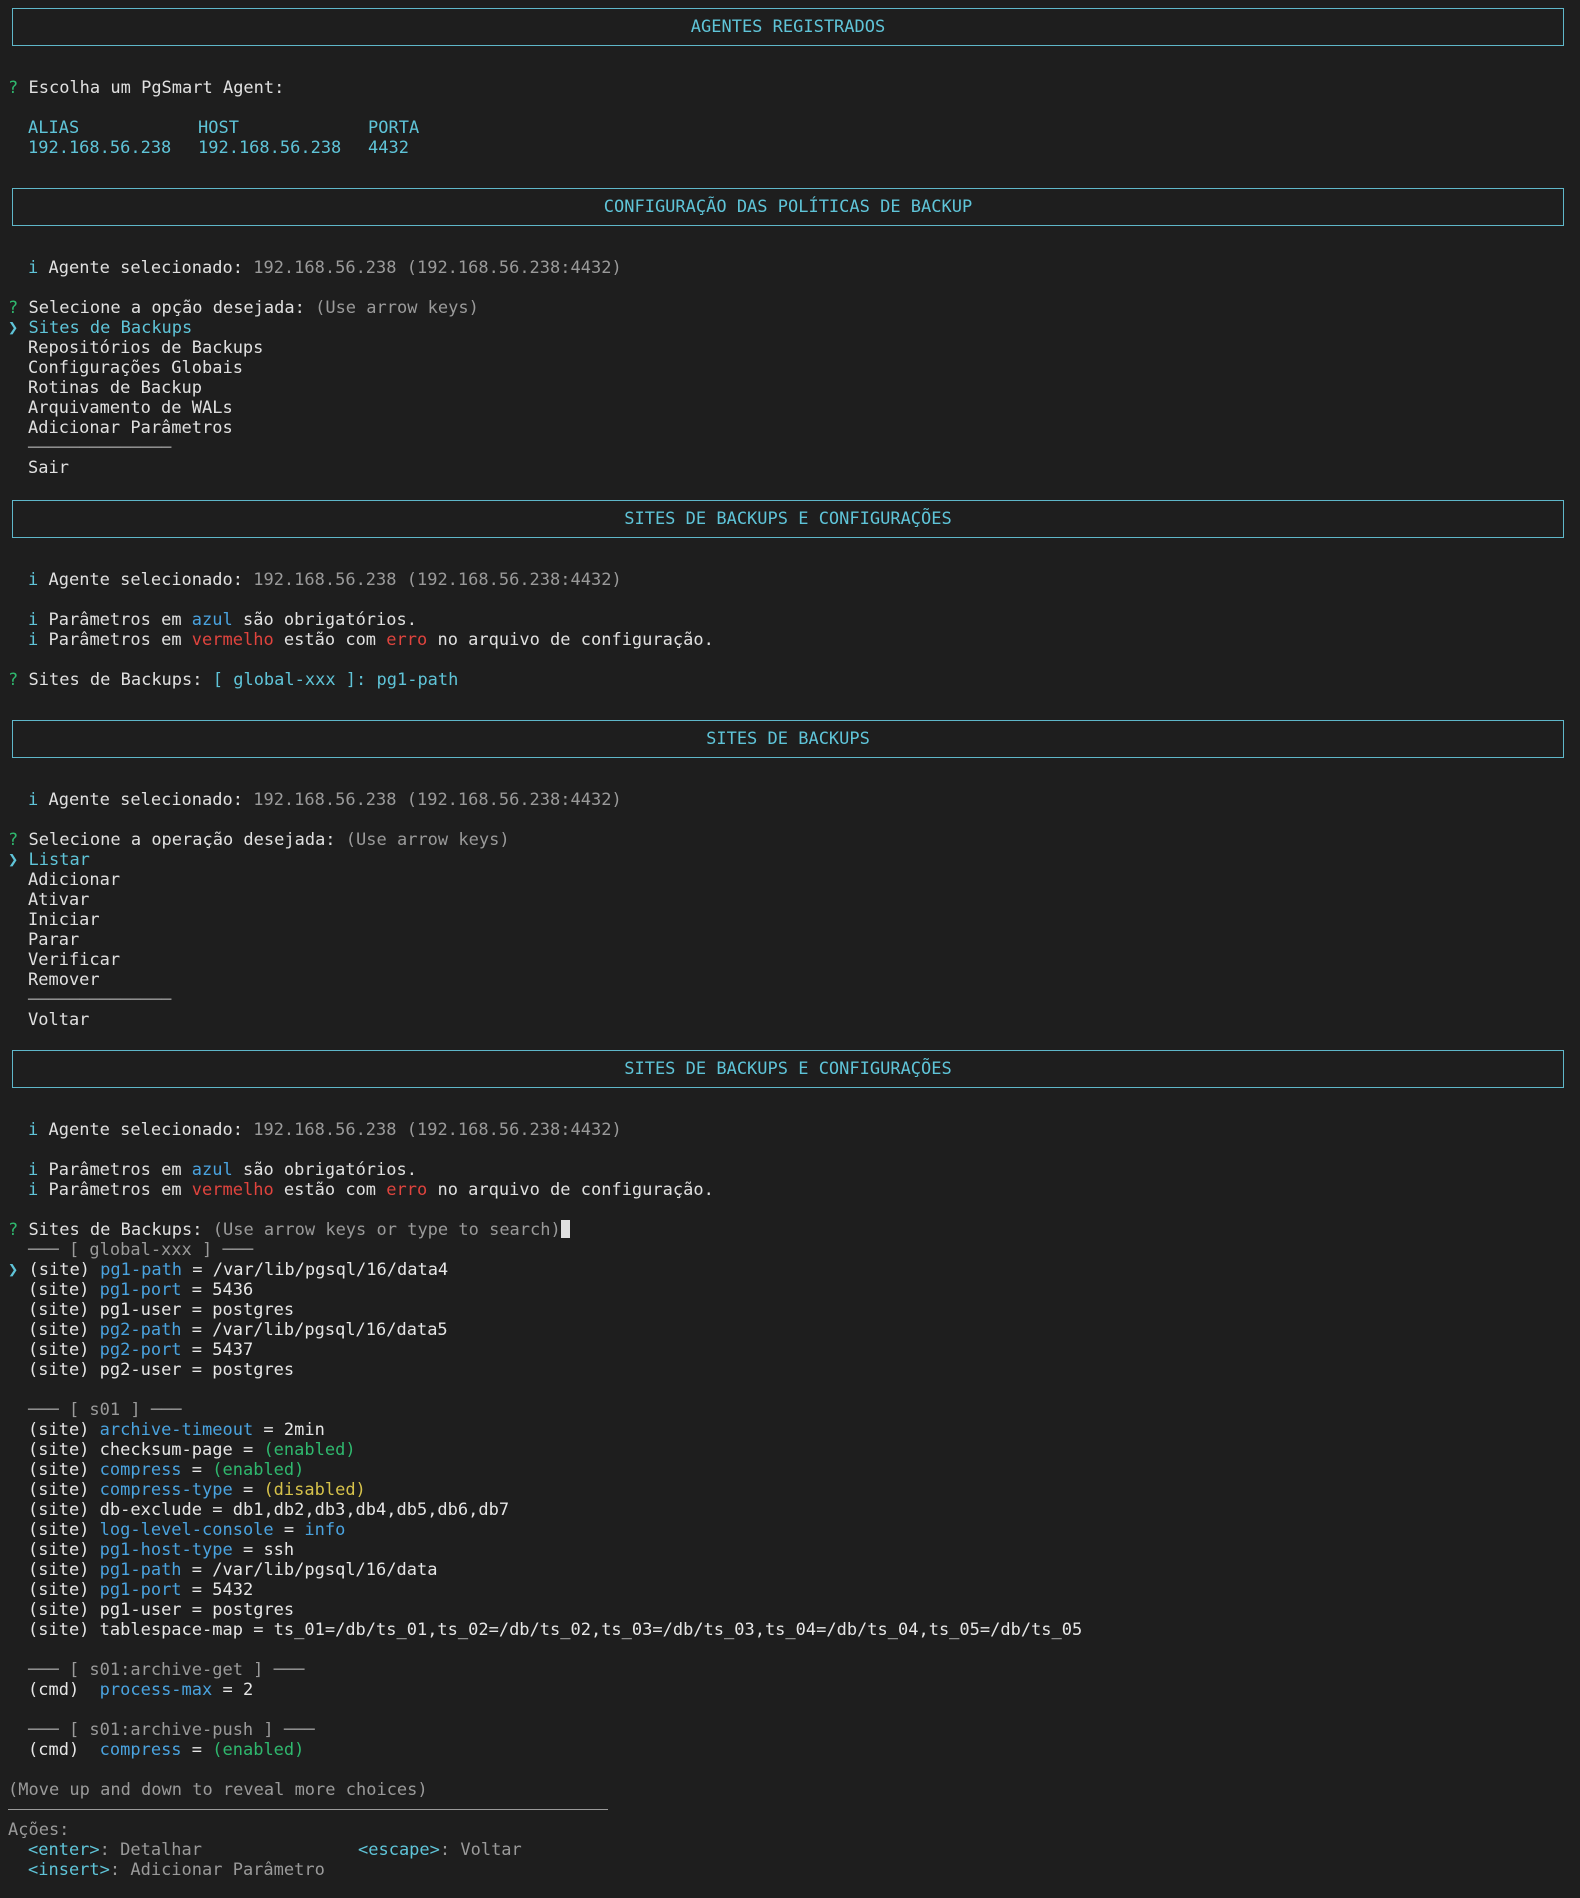 The height and width of the screenshot is (1898, 1580). What do you see at coordinates (166, 1750) in the screenshot?
I see `parameter-row: (cmd) compress = (enabled)` at bounding box center [166, 1750].